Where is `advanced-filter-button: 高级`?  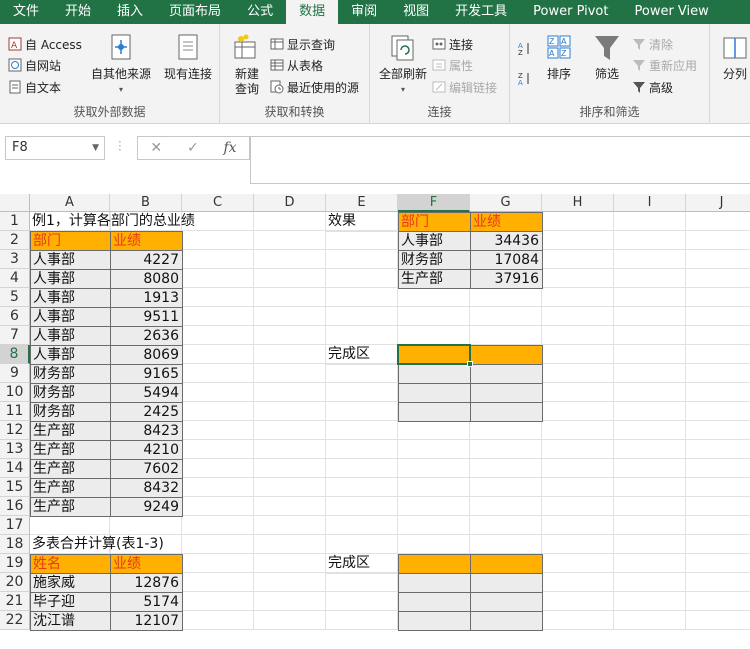 advanced-filter-button: 高级 is located at coordinates (652, 87).